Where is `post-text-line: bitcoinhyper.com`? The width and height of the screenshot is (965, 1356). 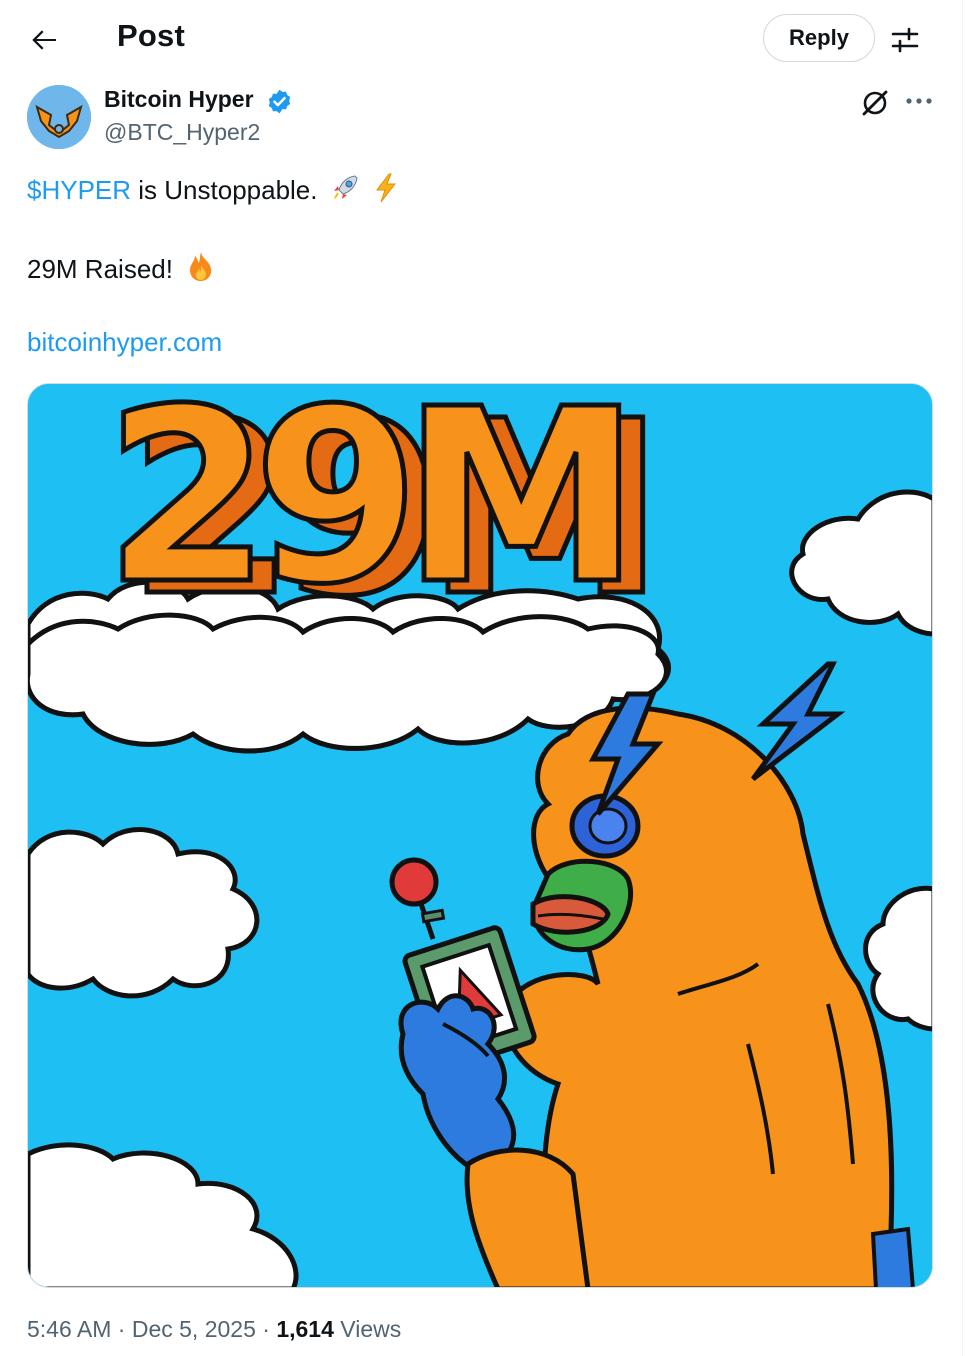
post-text-line: bitcoinhyper.com is located at coordinates (124, 342).